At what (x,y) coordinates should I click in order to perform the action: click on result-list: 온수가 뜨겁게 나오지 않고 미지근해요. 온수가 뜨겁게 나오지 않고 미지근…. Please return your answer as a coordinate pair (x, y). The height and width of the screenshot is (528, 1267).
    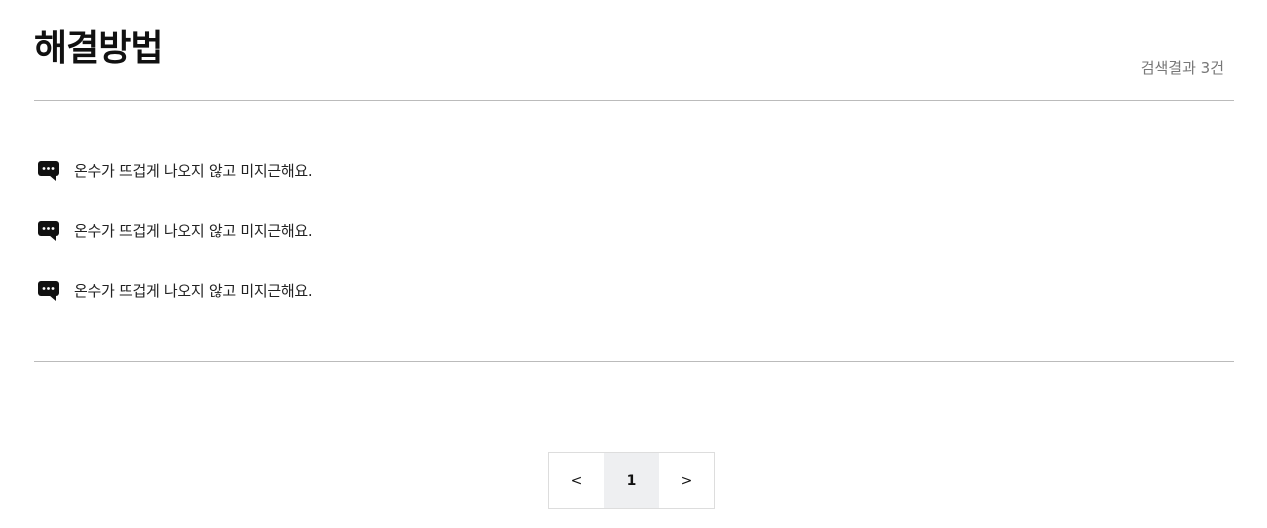
    Looking at the image, I should click on (175, 250).